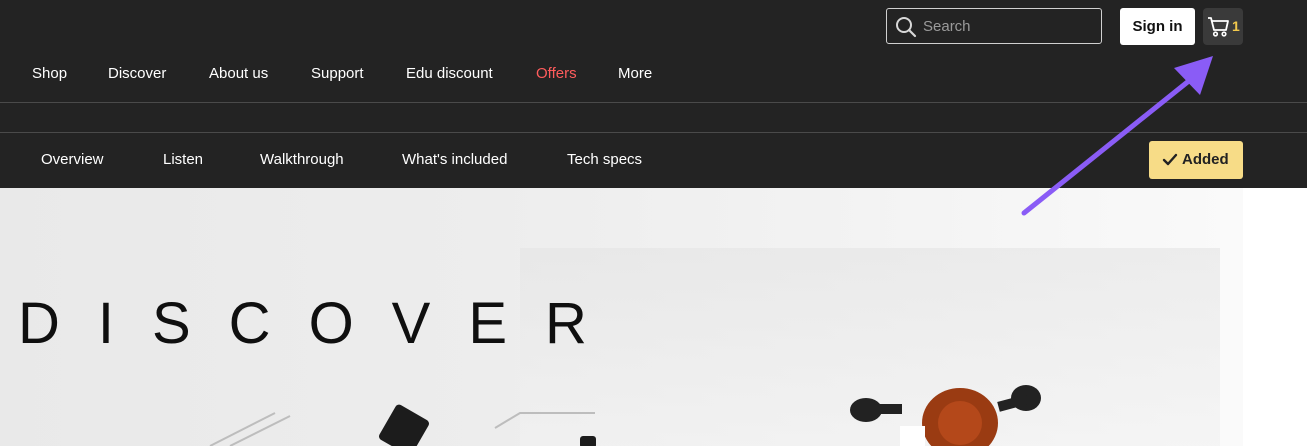 The image size is (1307, 446). What do you see at coordinates (72, 159) in the screenshot?
I see `subnav-item-overview: Overview` at bounding box center [72, 159].